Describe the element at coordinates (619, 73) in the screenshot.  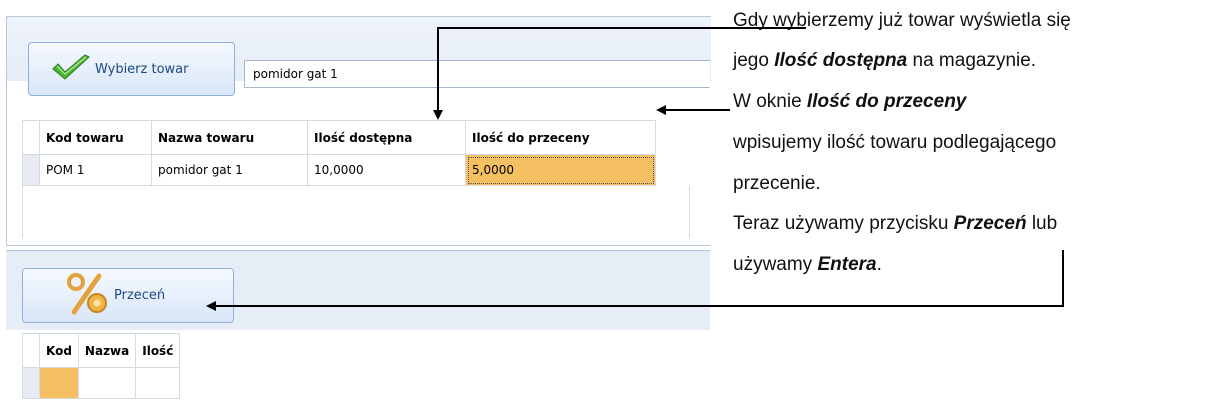
I see `arrow-to-available-quantity` at that location.